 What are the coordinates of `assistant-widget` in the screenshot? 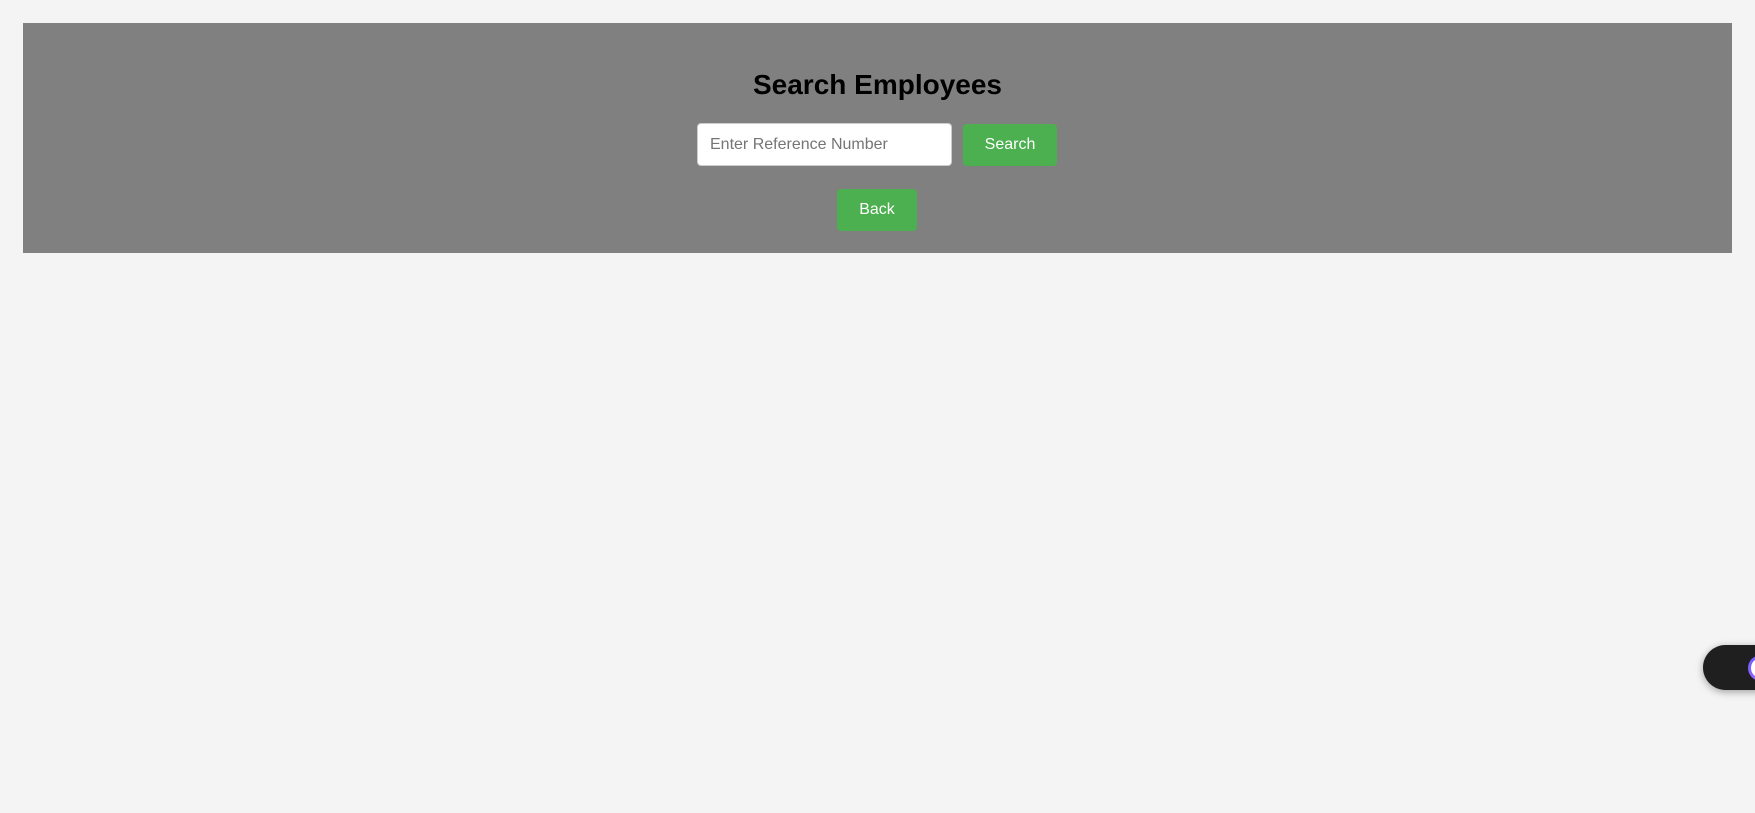 It's located at (1729, 667).